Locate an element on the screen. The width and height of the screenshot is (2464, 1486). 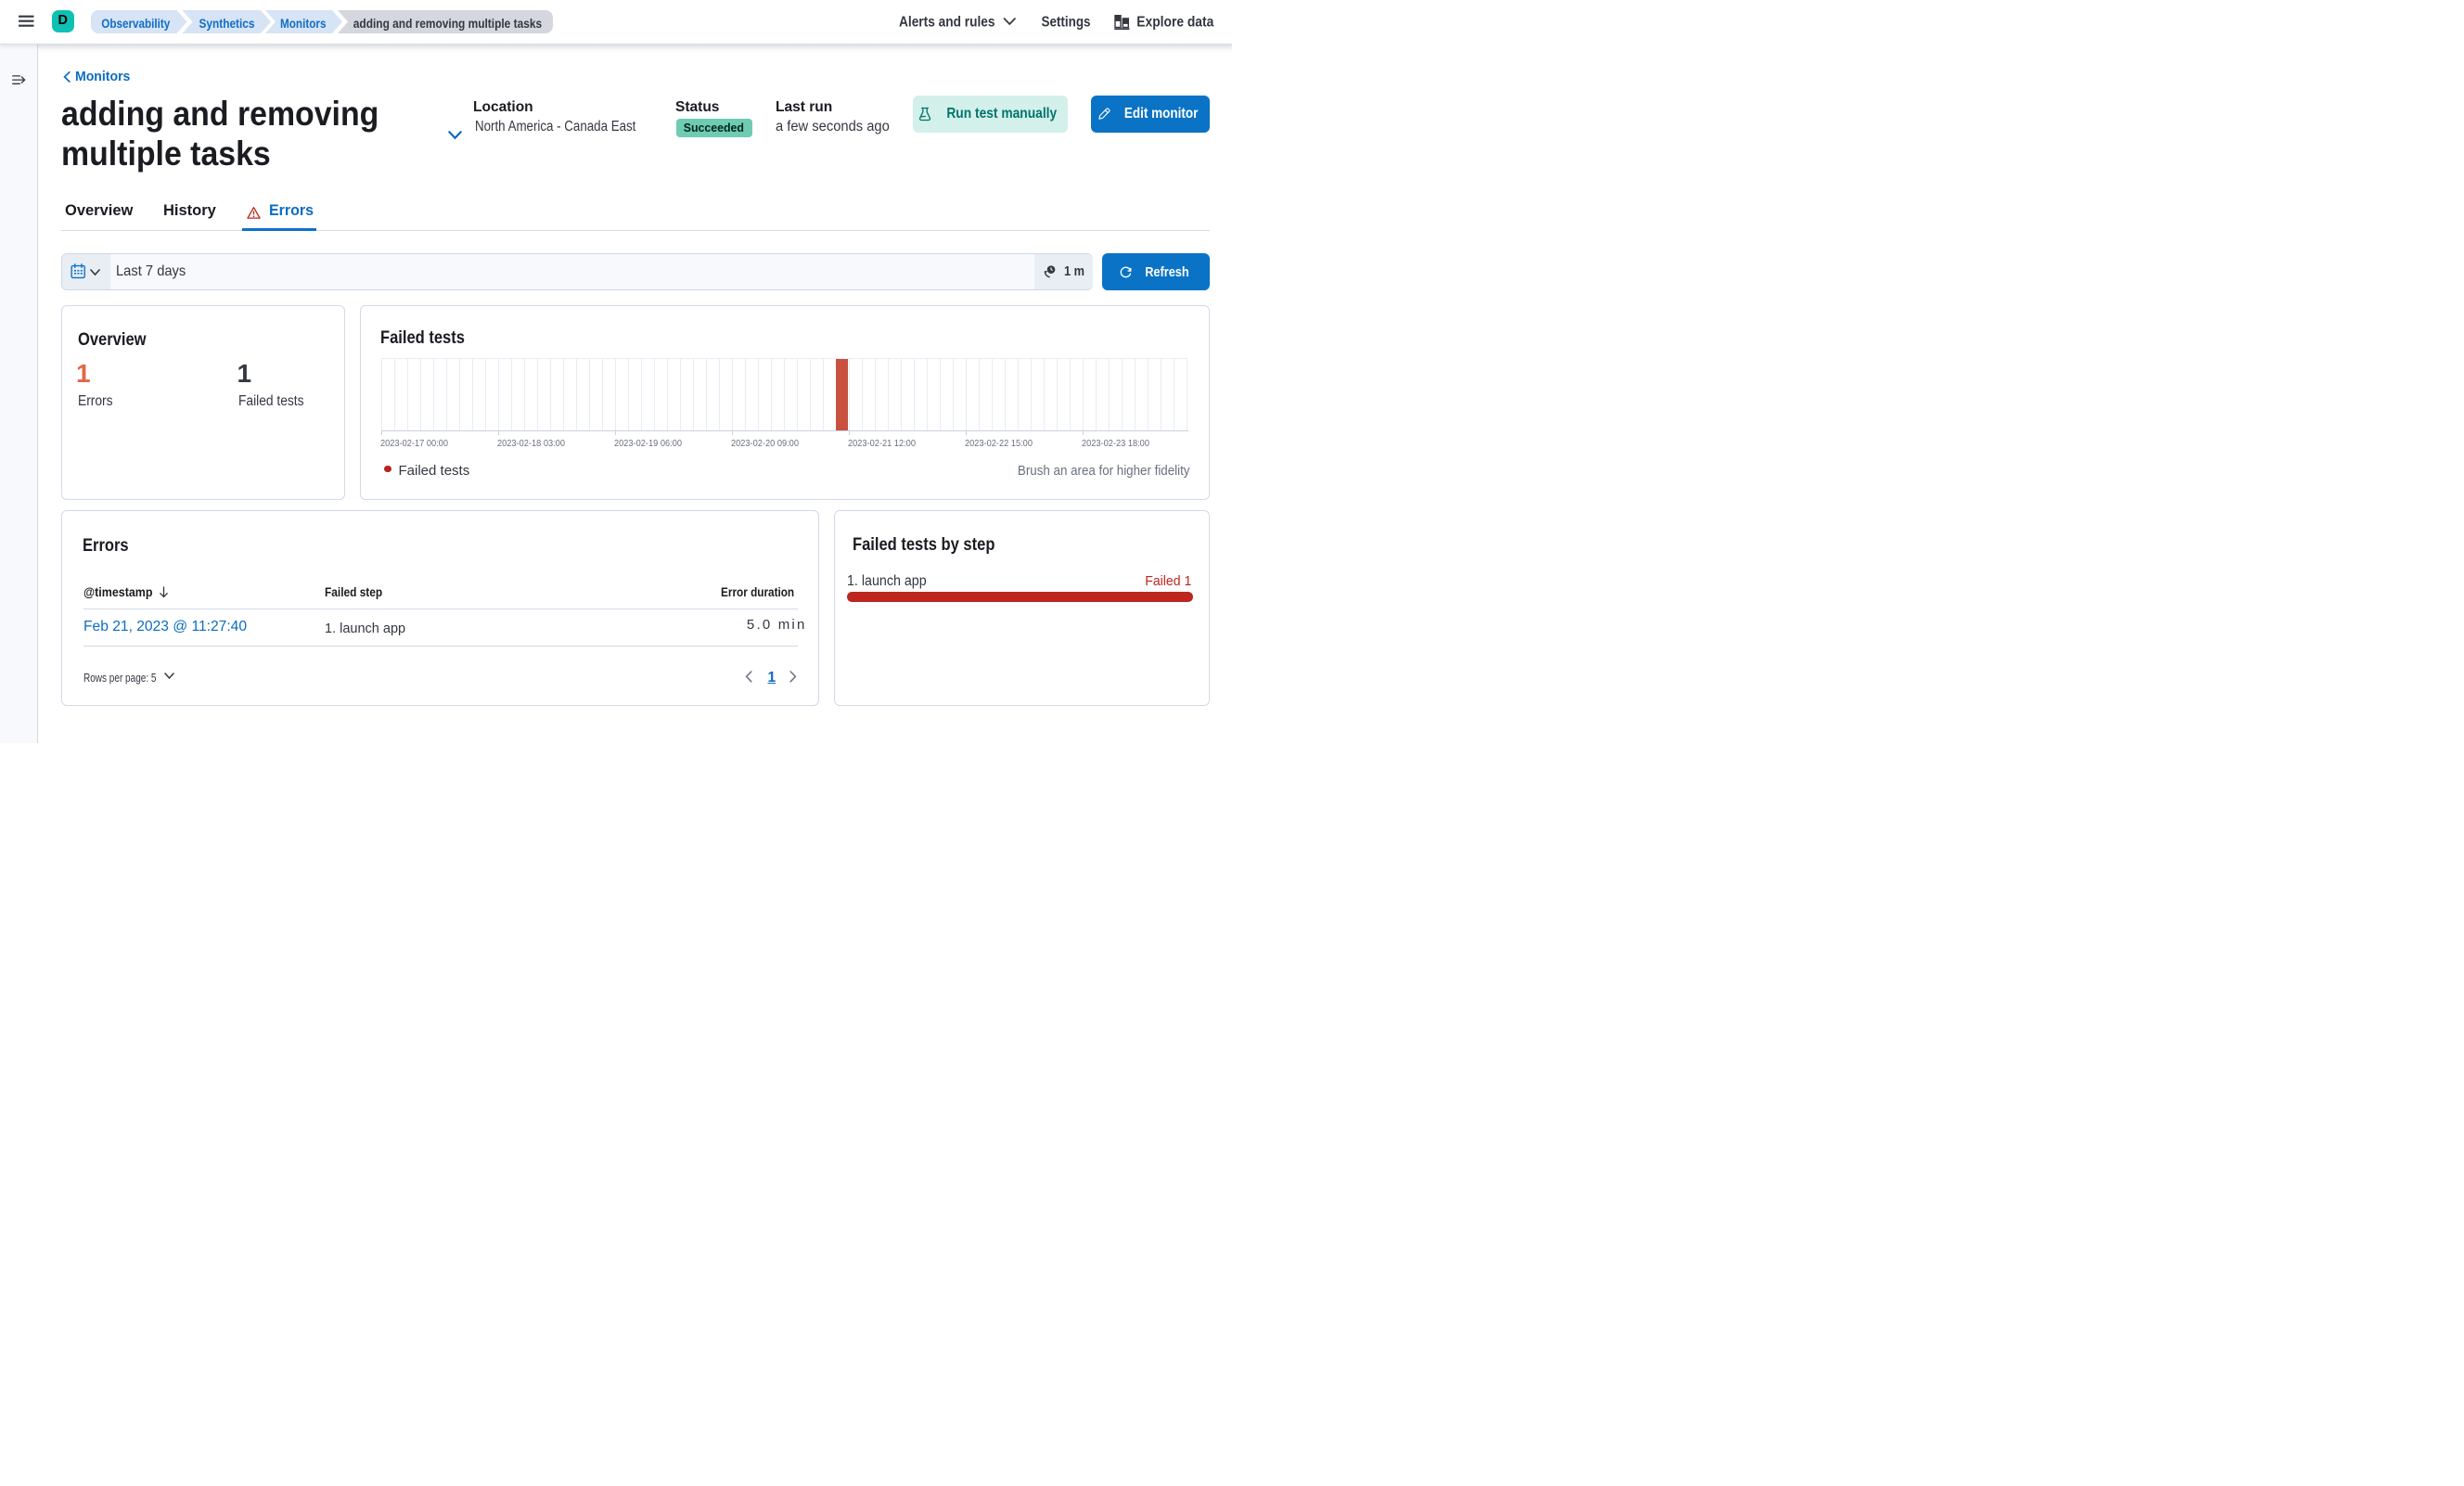
svg-text: Explore data is located at coordinates (1174, 23).